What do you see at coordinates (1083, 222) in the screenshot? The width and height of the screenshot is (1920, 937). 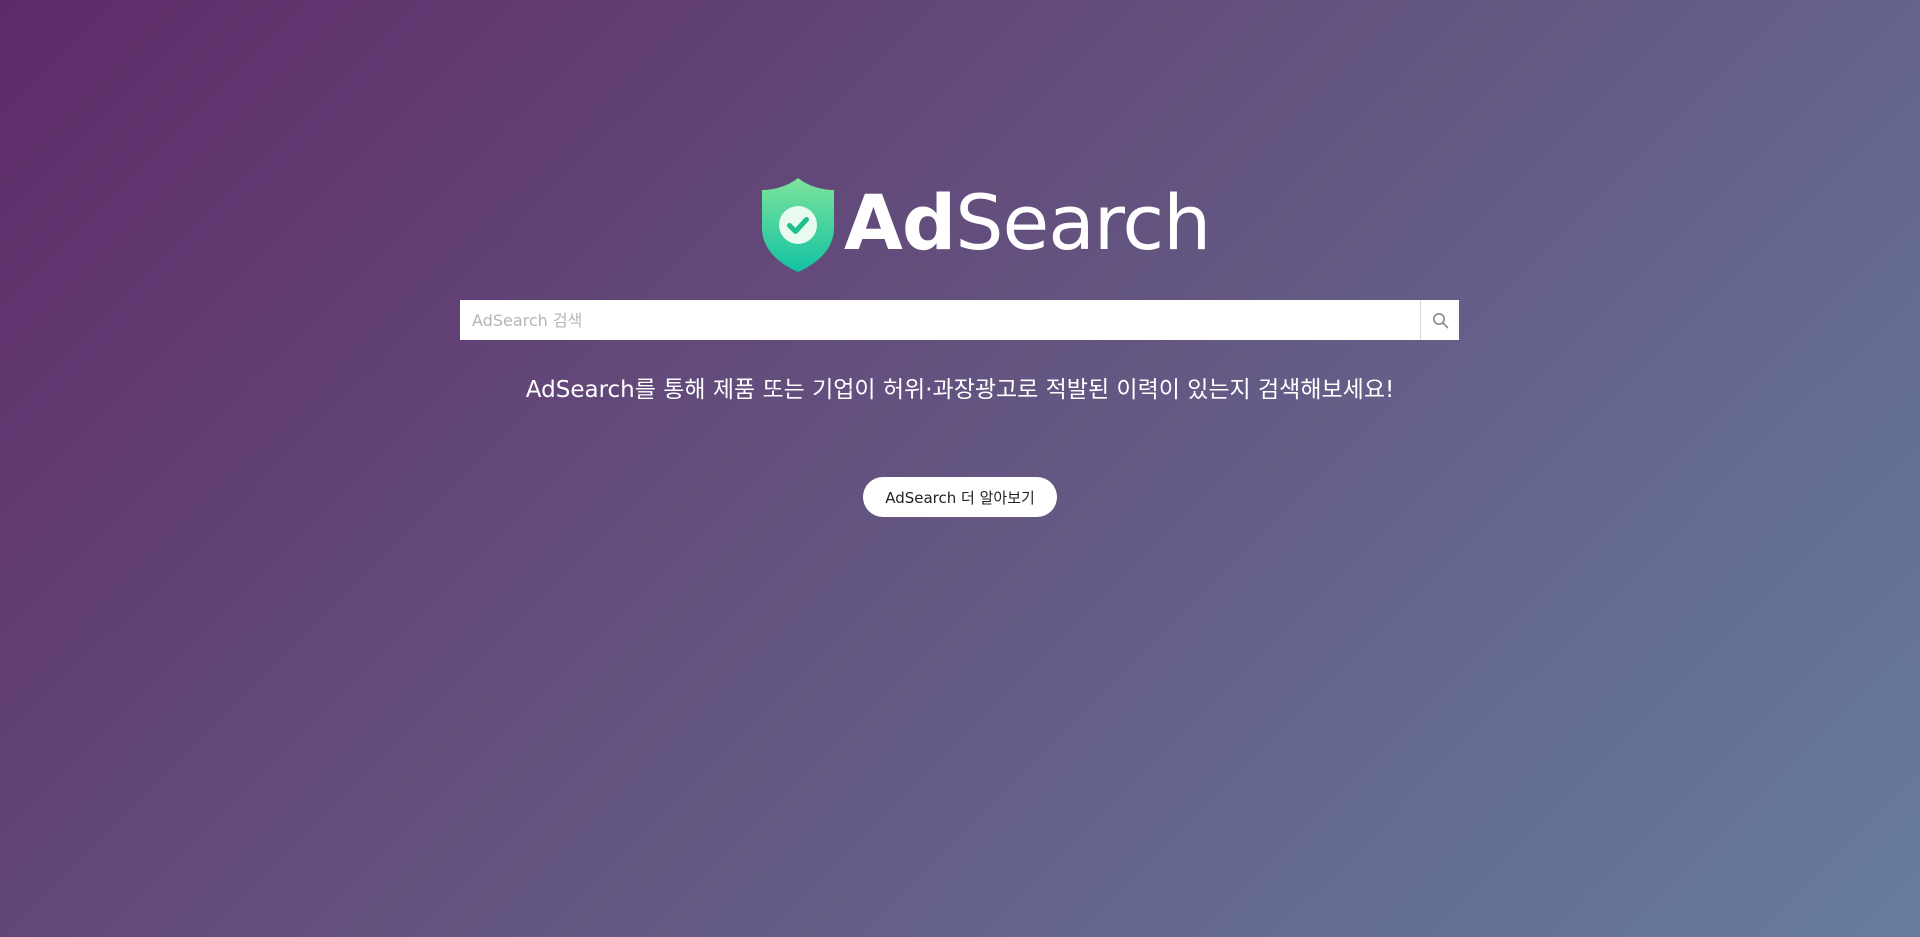 I see `logo-text-light: Search` at bounding box center [1083, 222].